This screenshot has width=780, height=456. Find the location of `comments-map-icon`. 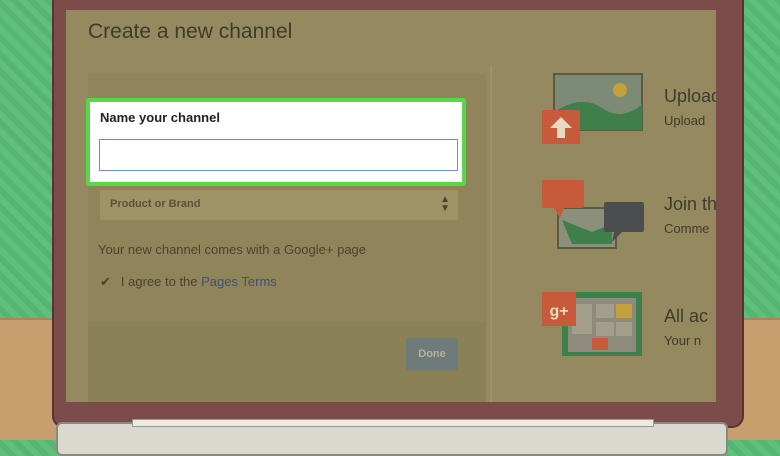

comments-map-icon is located at coordinates (593, 214).